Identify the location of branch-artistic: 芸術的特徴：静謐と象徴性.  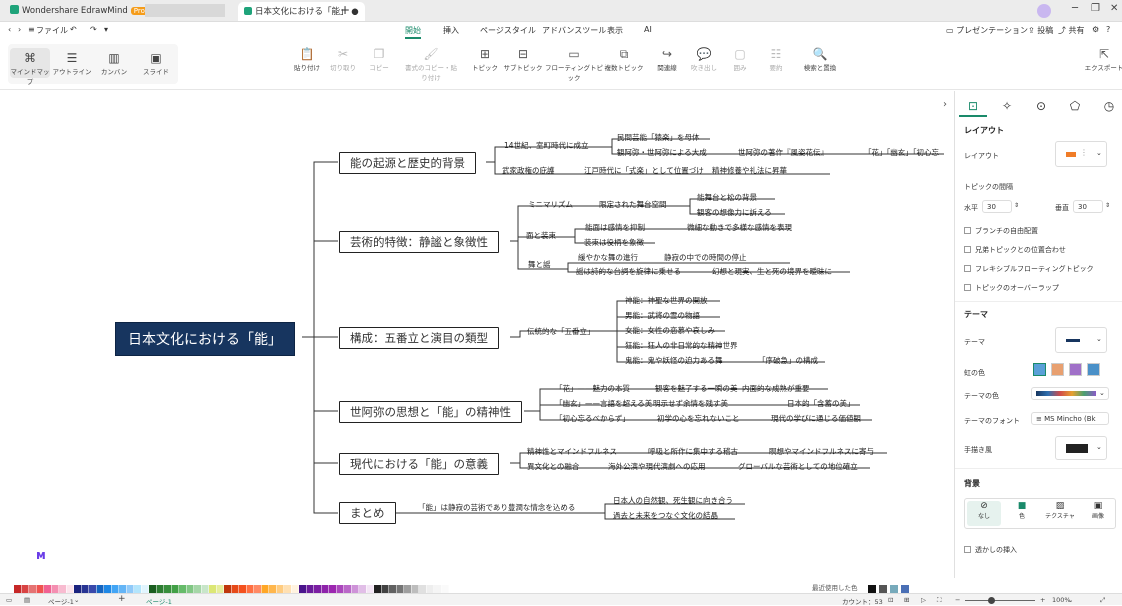
(419, 242).